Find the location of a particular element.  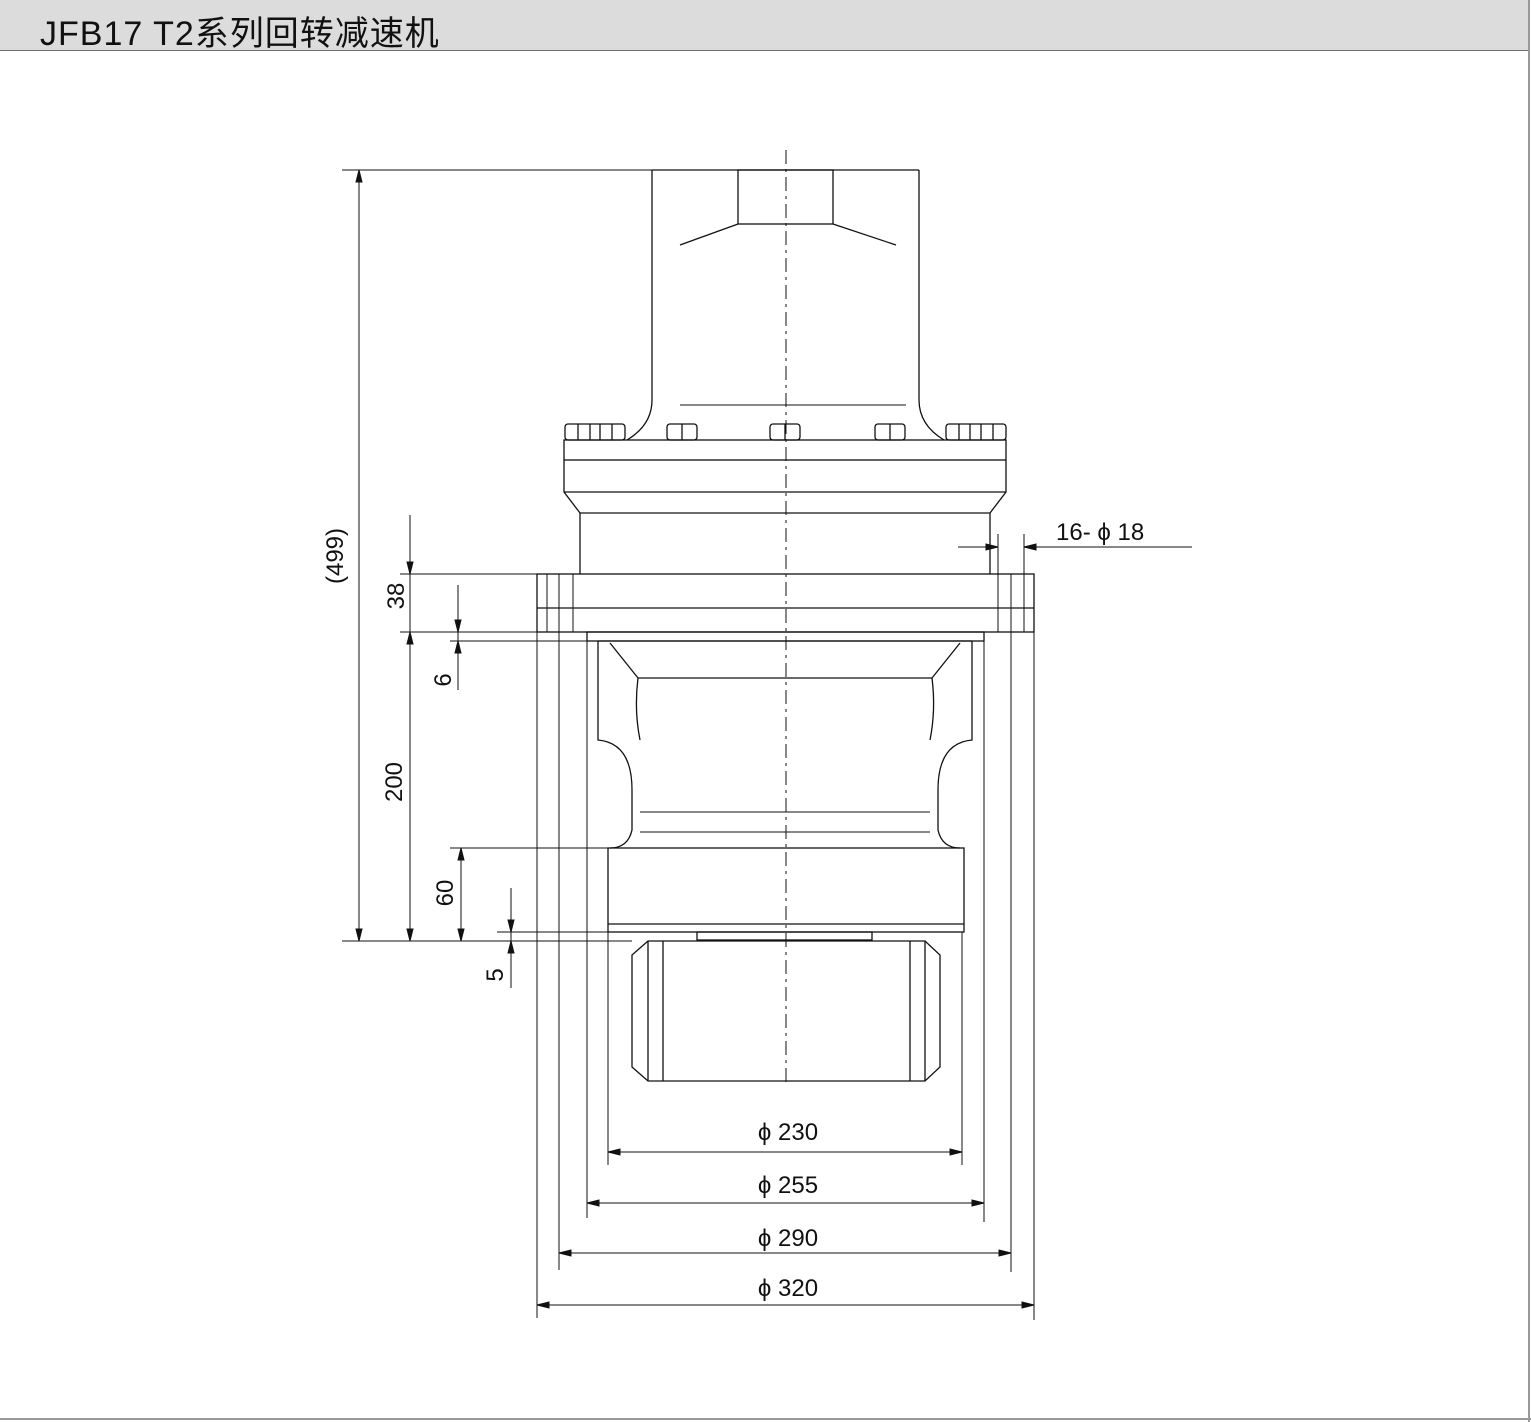

dim-diameter-230: ϕ 230 is located at coordinates (788, 1132).